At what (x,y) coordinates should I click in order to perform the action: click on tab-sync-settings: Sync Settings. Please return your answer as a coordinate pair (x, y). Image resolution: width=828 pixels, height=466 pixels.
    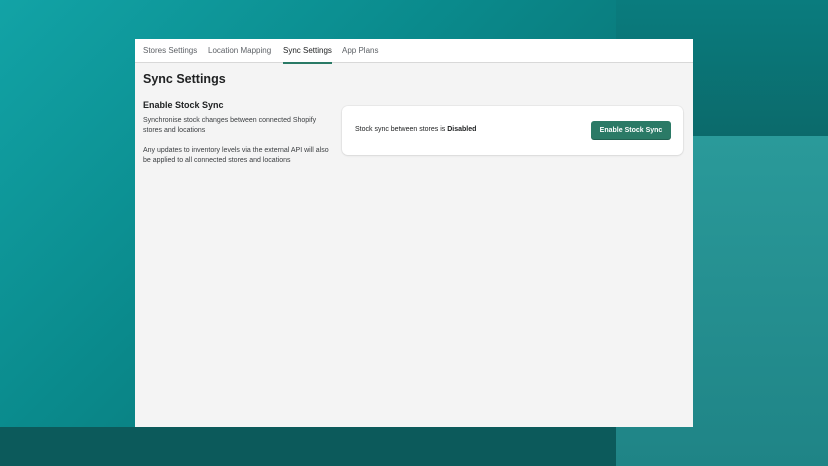
    Looking at the image, I should click on (307, 51).